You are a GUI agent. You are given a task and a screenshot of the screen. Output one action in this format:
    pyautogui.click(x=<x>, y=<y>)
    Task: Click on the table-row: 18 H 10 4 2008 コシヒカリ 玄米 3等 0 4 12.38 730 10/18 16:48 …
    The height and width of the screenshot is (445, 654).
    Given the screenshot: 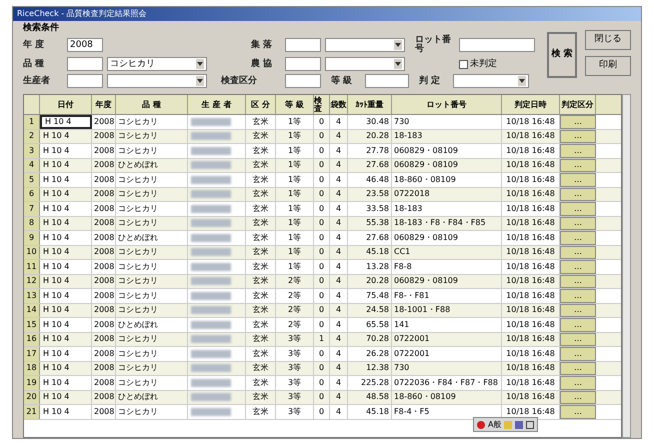 What is the action you would take?
    pyautogui.click(x=322, y=369)
    